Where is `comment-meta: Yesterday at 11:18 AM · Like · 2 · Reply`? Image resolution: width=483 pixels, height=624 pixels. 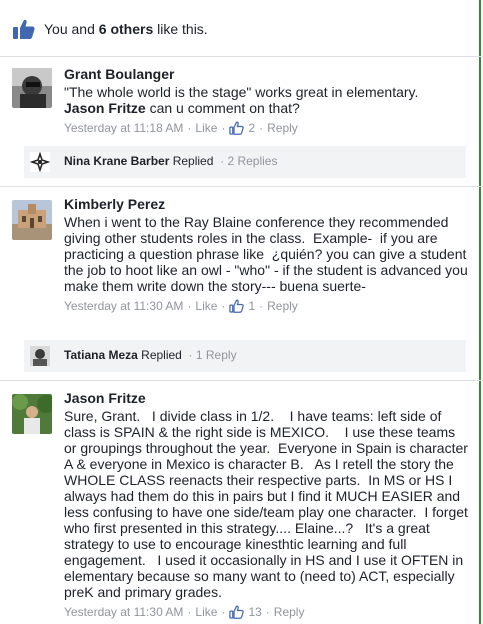
comment-meta: Yesterday at 11:18 AM · Like · 2 · Reply is located at coordinates (267, 128).